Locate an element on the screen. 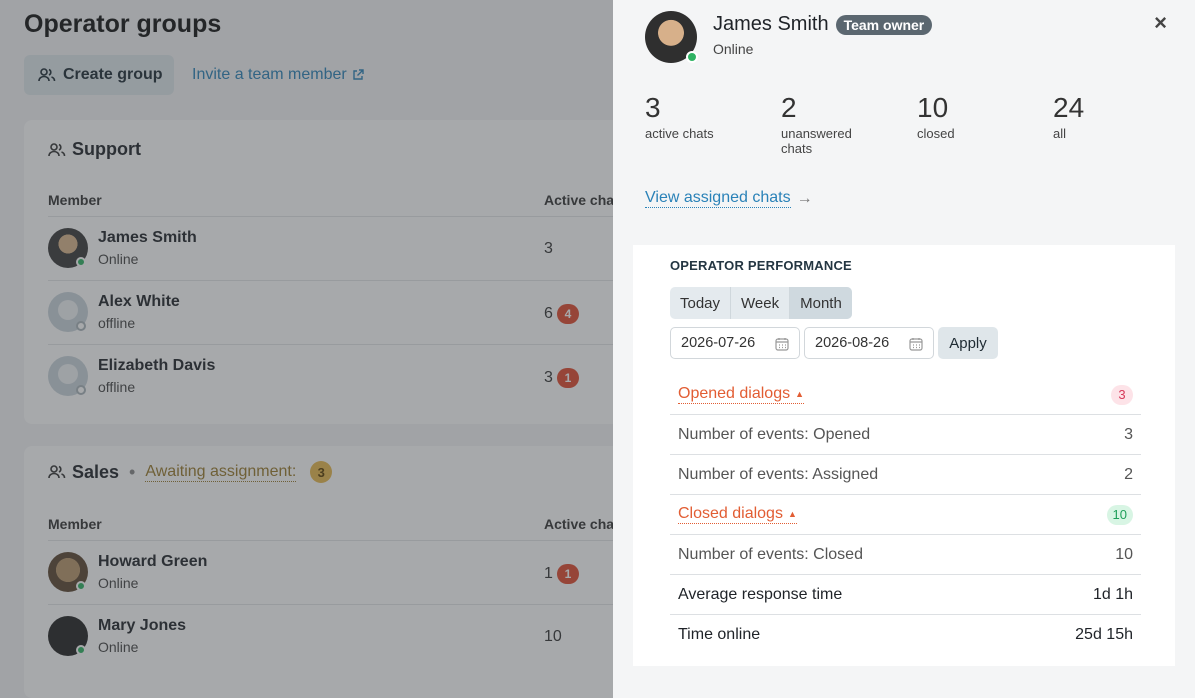 The width and height of the screenshot is (1195, 698). stat-value: 24 is located at coordinates (1069, 107).